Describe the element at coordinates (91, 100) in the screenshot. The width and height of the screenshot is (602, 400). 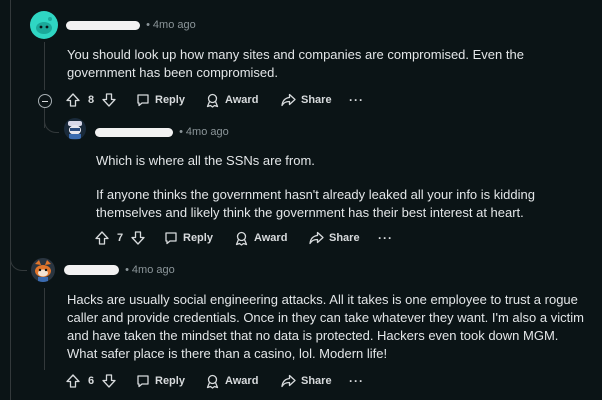
I see `vote-count: 8` at that location.